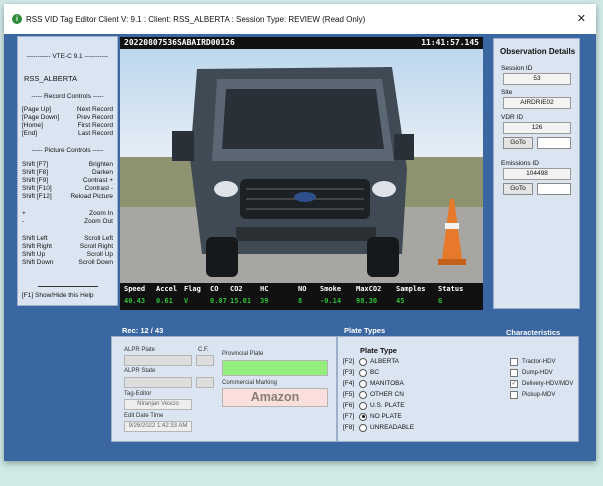 The image size is (603, 486). What do you see at coordinates (58, 295) in the screenshot?
I see `help-toggle-hint: [F1] Show/Hide this Help` at bounding box center [58, 295].